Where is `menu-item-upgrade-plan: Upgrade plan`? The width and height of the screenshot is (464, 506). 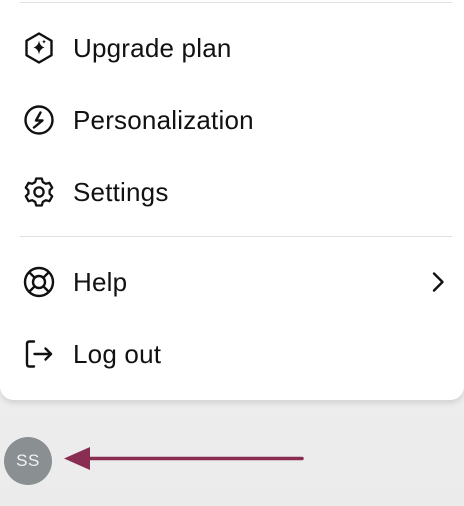
menu-item-upgrade-plan: Upgrade plan is located at coordinates (232, 48).